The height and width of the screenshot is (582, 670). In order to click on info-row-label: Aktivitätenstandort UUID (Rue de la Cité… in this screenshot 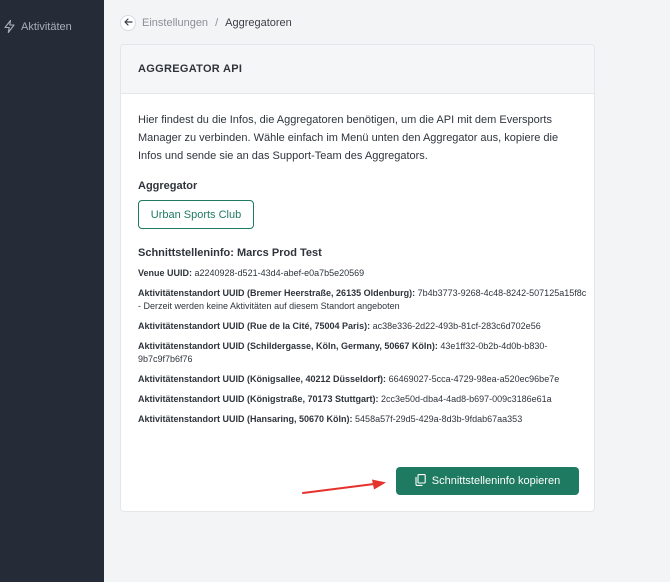, I will do `click(254, 326)`.